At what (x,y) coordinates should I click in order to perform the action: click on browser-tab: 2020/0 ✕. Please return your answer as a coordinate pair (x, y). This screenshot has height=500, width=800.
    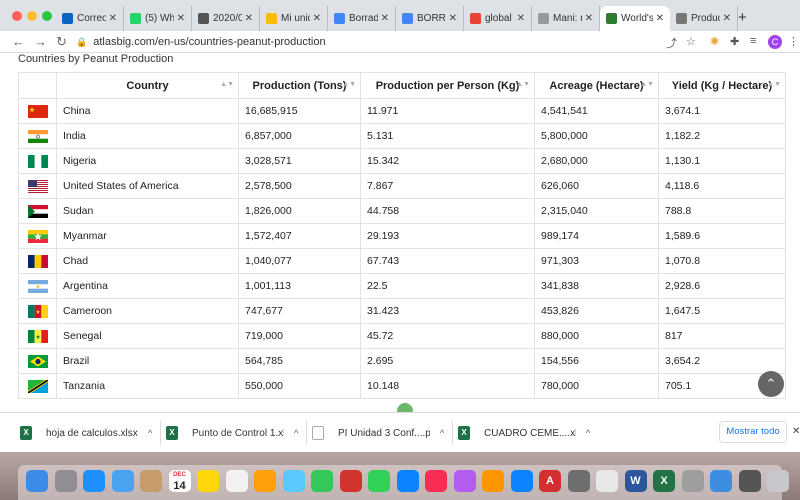
    Looking at the image, I should click on (226, 18).